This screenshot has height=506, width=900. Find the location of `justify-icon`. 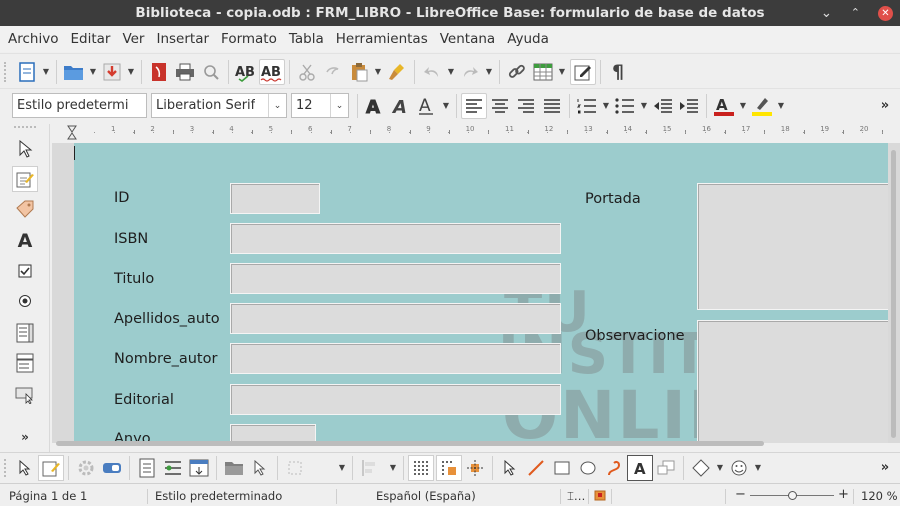

justify-icon is located at coordinates (552, 106).